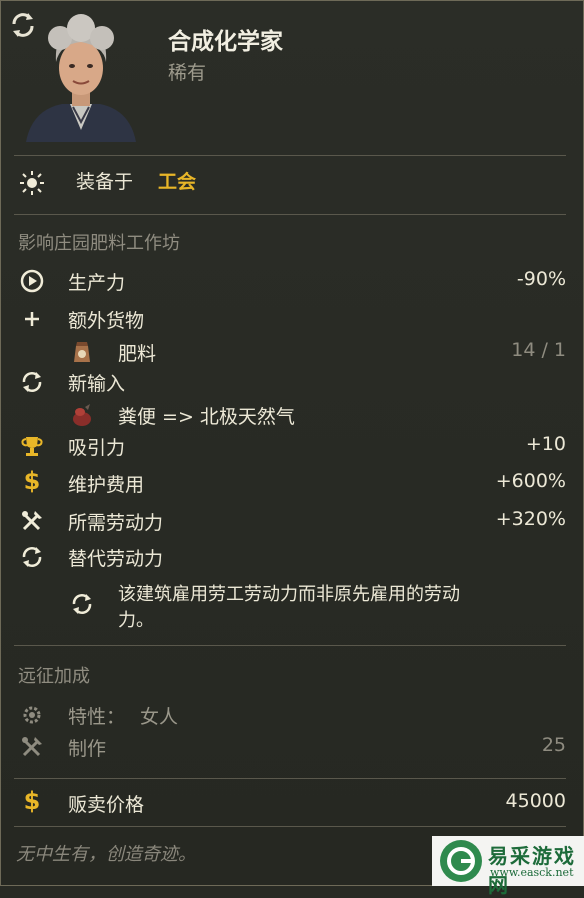  Describe the element at coordinates (116, 559) in the screenshot. I see `stat-label: 替代劳动力` at that location.